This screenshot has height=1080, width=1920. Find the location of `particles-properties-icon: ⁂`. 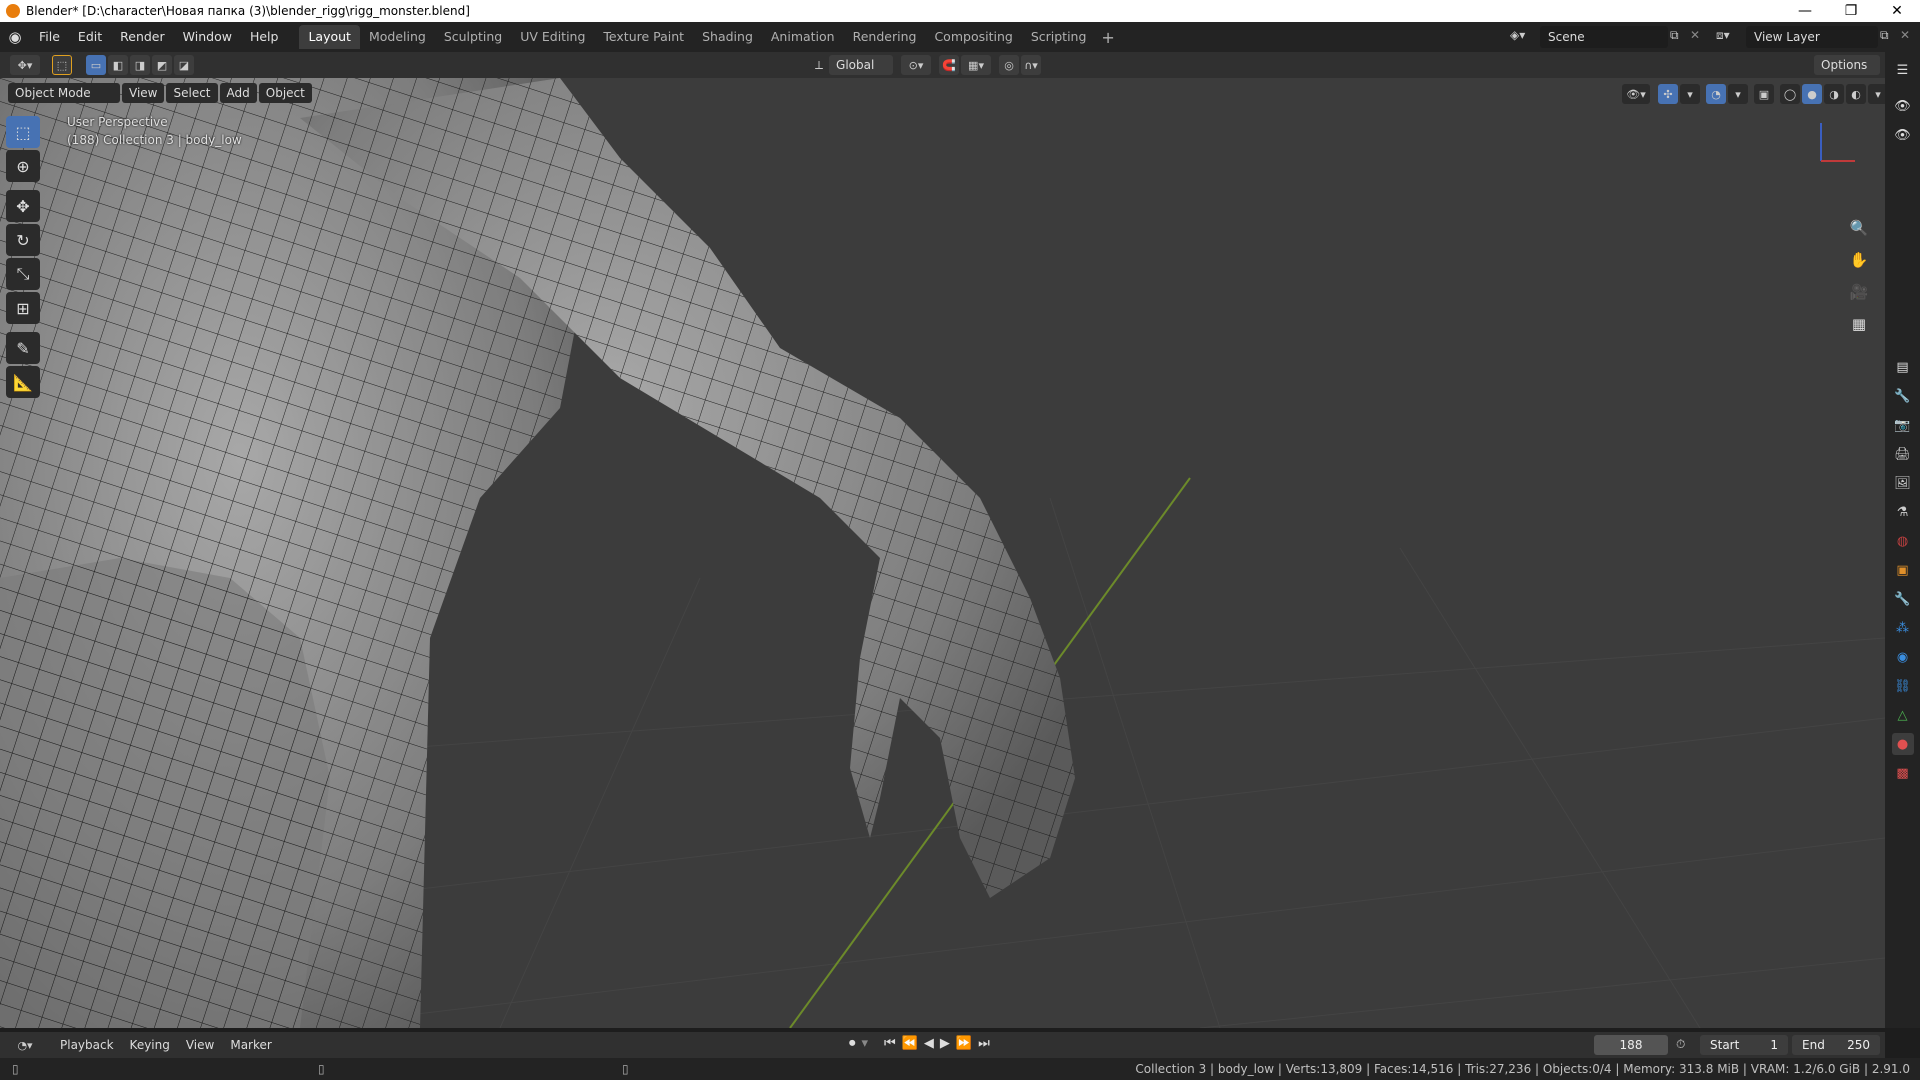

particles-properties-icon: ⁂ is located at coordinates (1903, 628).